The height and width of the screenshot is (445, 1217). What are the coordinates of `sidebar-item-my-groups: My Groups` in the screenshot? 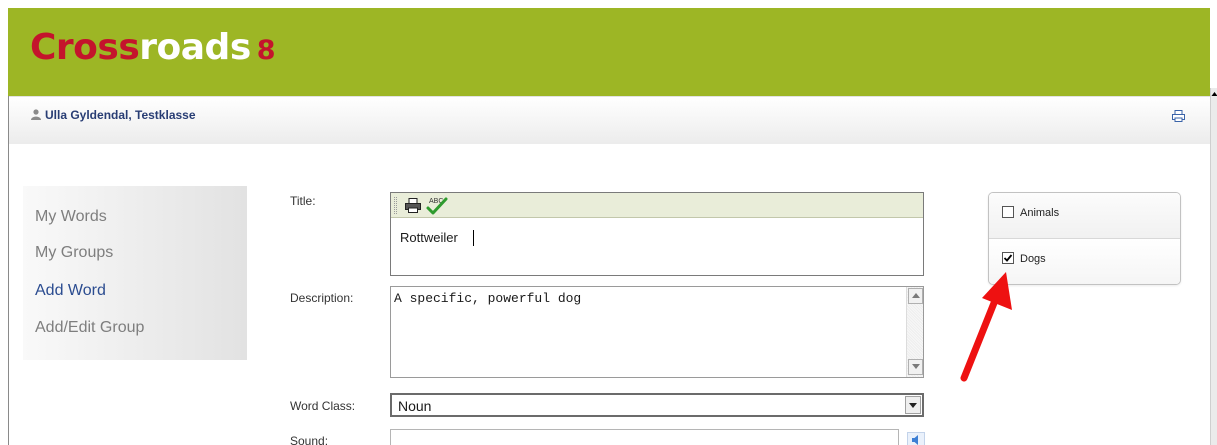 It's located at (74, 253).